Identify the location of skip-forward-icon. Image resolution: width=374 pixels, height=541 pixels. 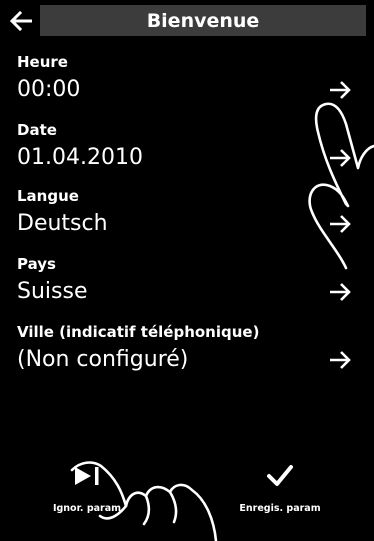
(87, 476).